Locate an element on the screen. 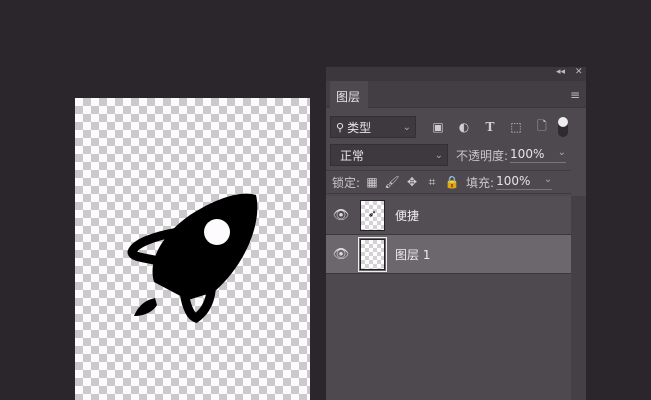 The height and width of the screenshot is (400, 651). rocket-shape is located at coordinates (192, 258).